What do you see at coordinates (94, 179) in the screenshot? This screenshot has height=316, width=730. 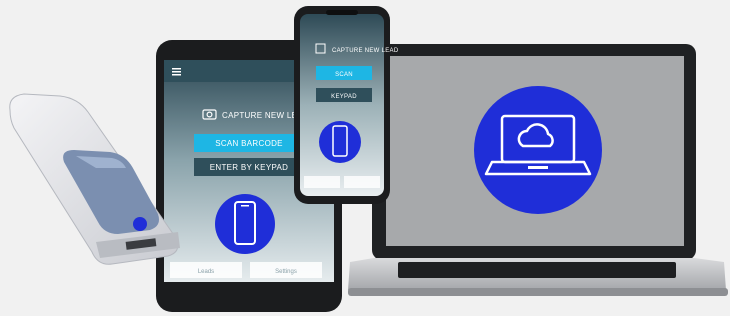 I see `barcode-scanner` at bounding box center [94, 179].